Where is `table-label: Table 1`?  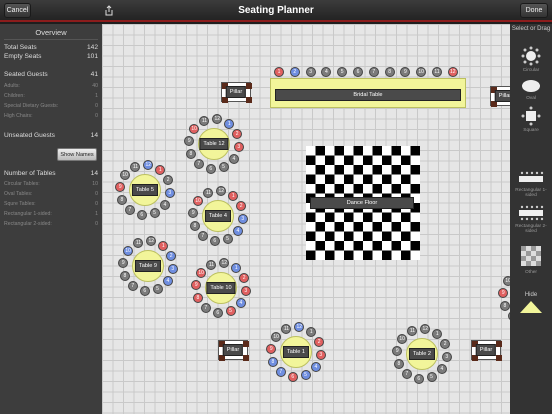 table-label: Table 1 is located at coordinates (296, 352).